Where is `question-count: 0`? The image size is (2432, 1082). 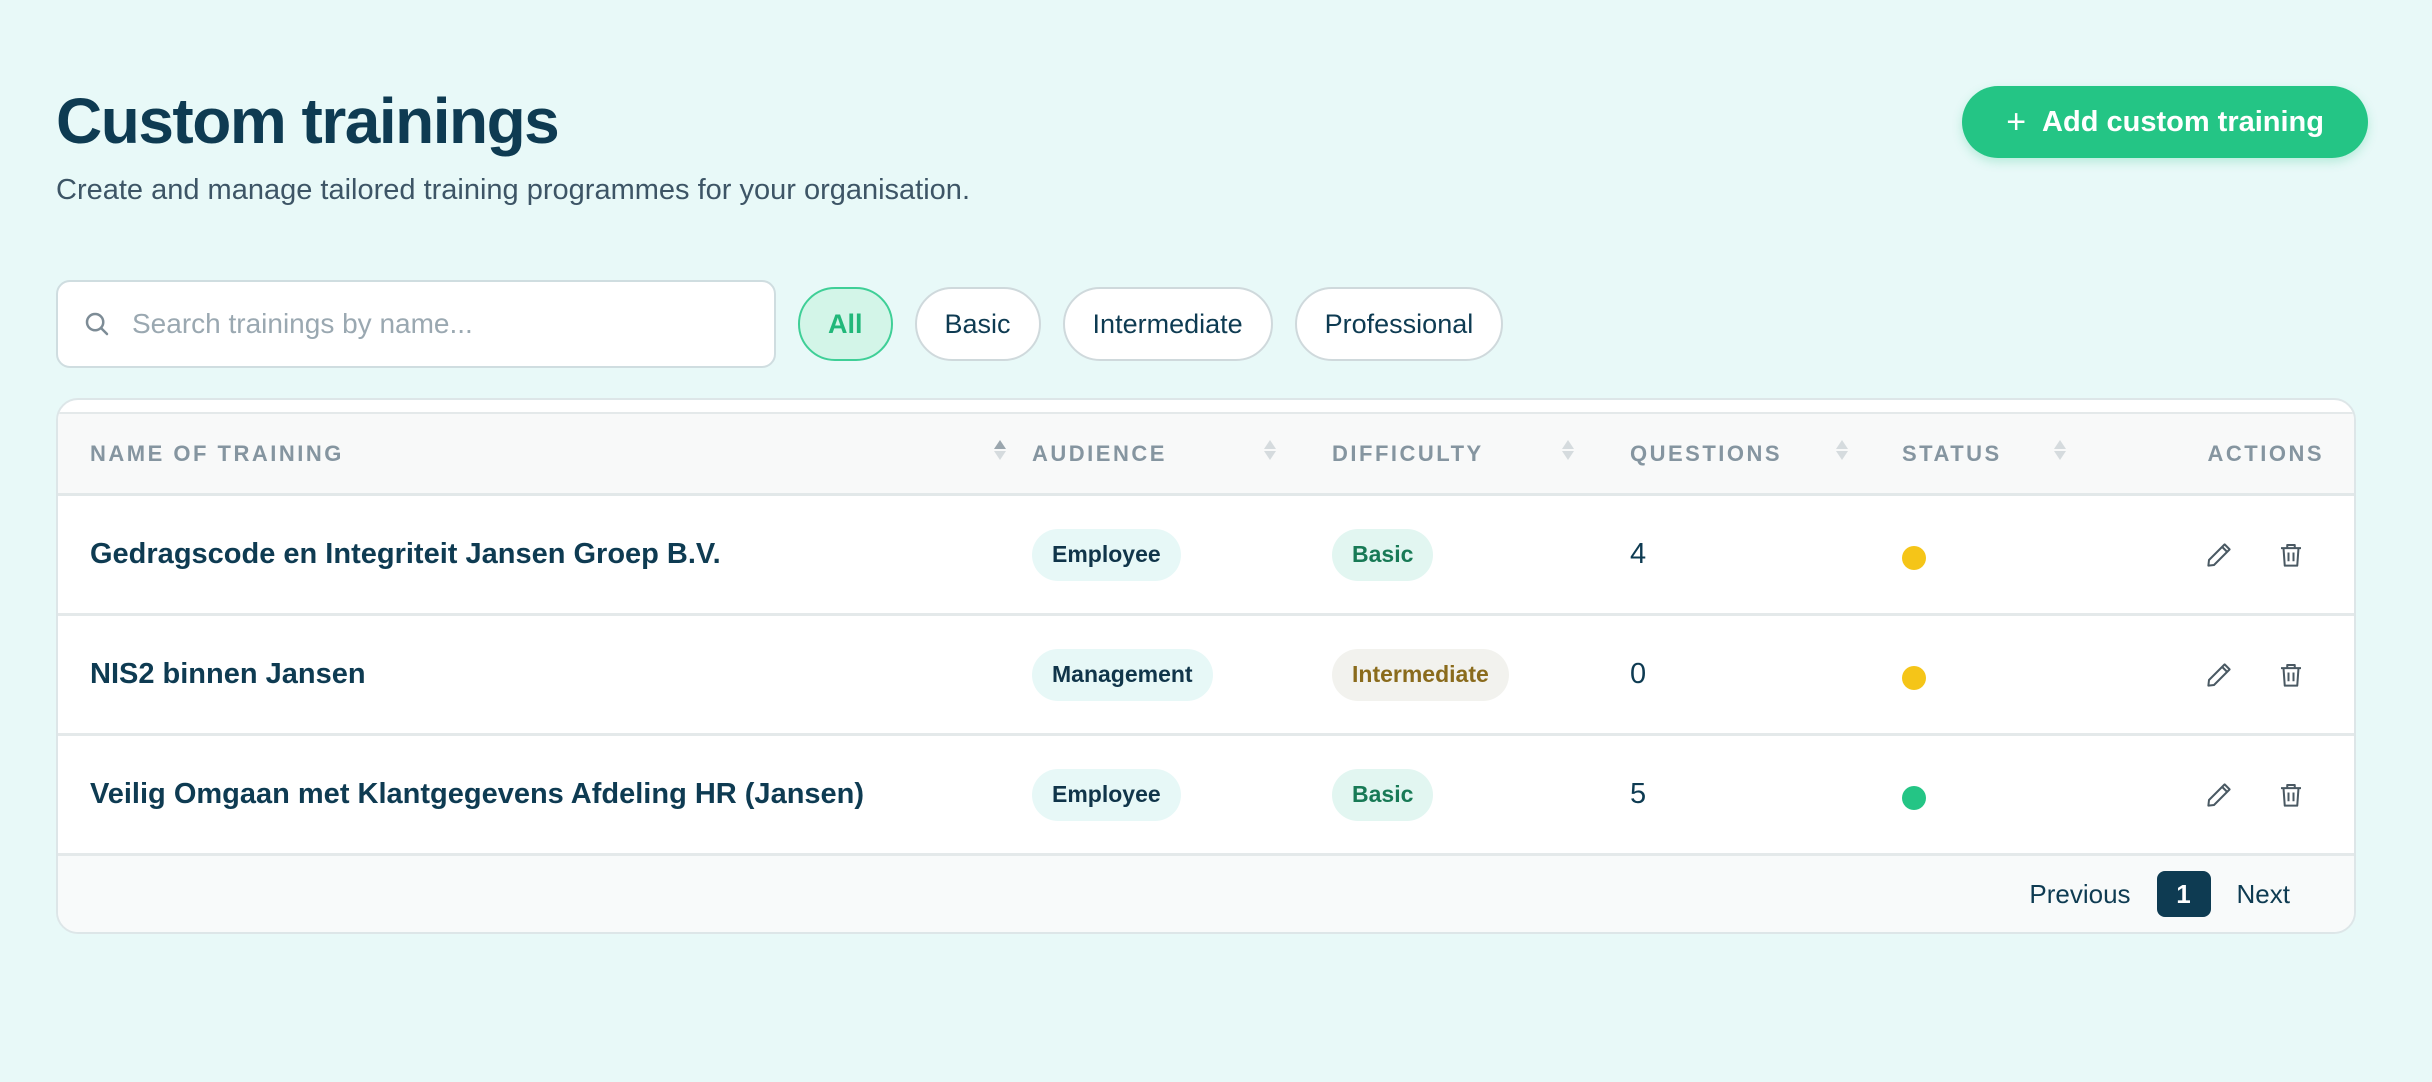
question-count: 0 is located at coordinates (1638, 674).